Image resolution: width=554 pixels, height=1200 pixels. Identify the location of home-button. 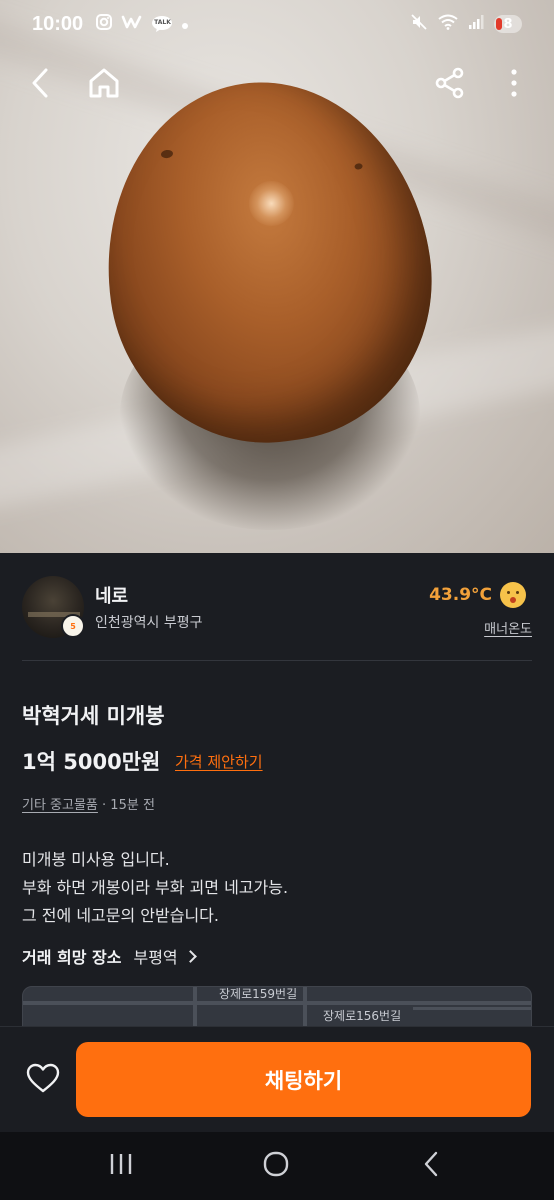
(104, 85).